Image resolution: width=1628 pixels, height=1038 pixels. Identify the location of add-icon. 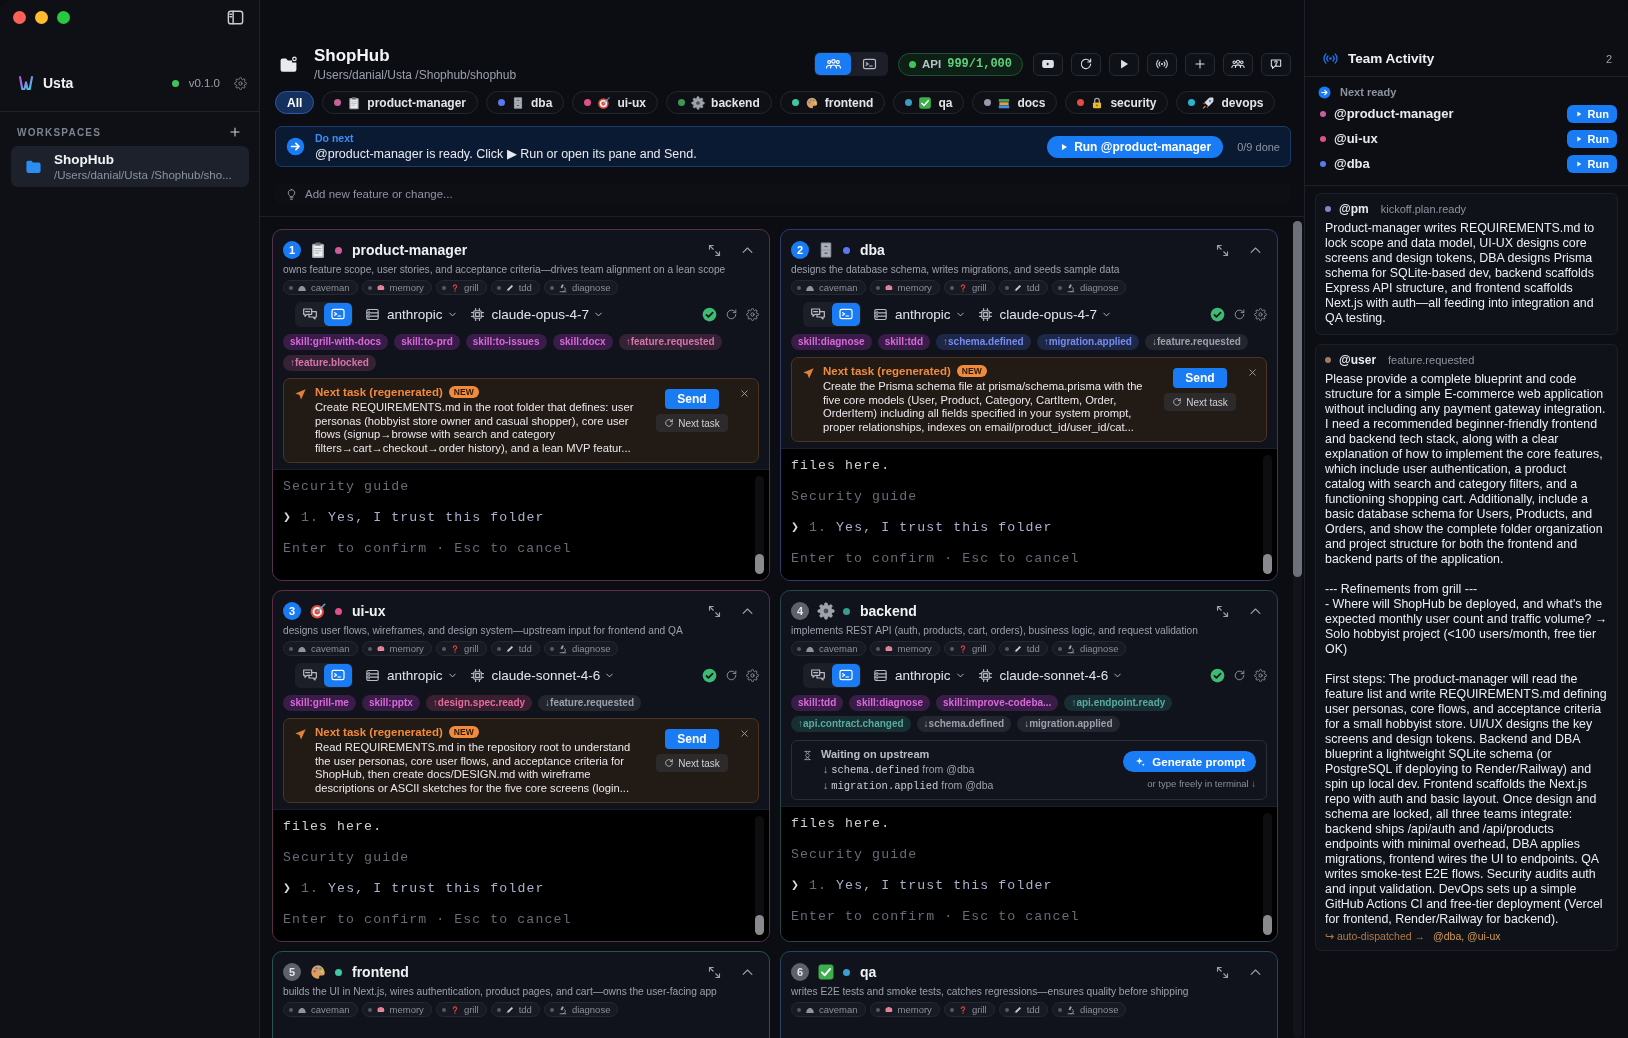
(235, 132).